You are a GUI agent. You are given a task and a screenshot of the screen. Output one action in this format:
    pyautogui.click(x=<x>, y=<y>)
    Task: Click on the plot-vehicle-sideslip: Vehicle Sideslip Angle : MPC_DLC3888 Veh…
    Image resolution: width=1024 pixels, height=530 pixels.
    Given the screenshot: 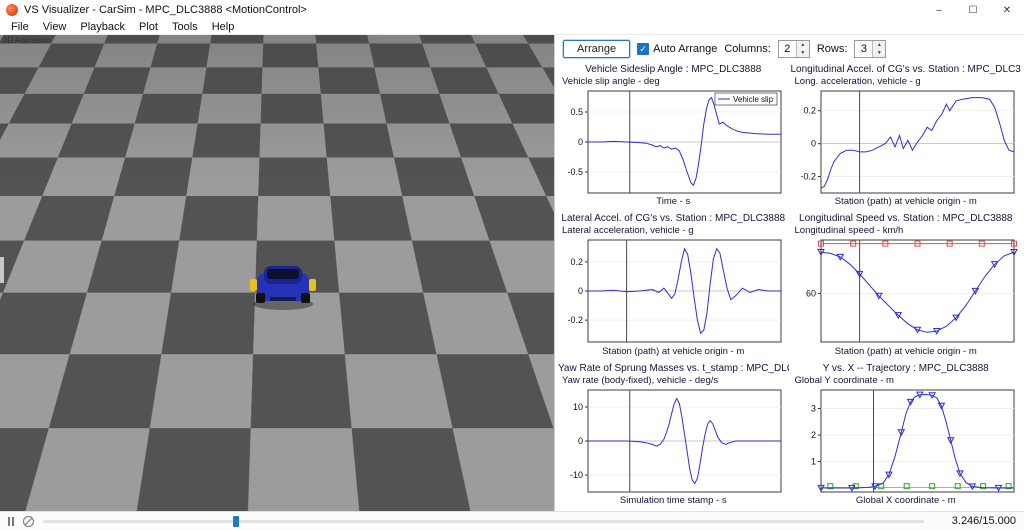 What is the action you would take?
    pyautogui.click(x=673, y=136)
    